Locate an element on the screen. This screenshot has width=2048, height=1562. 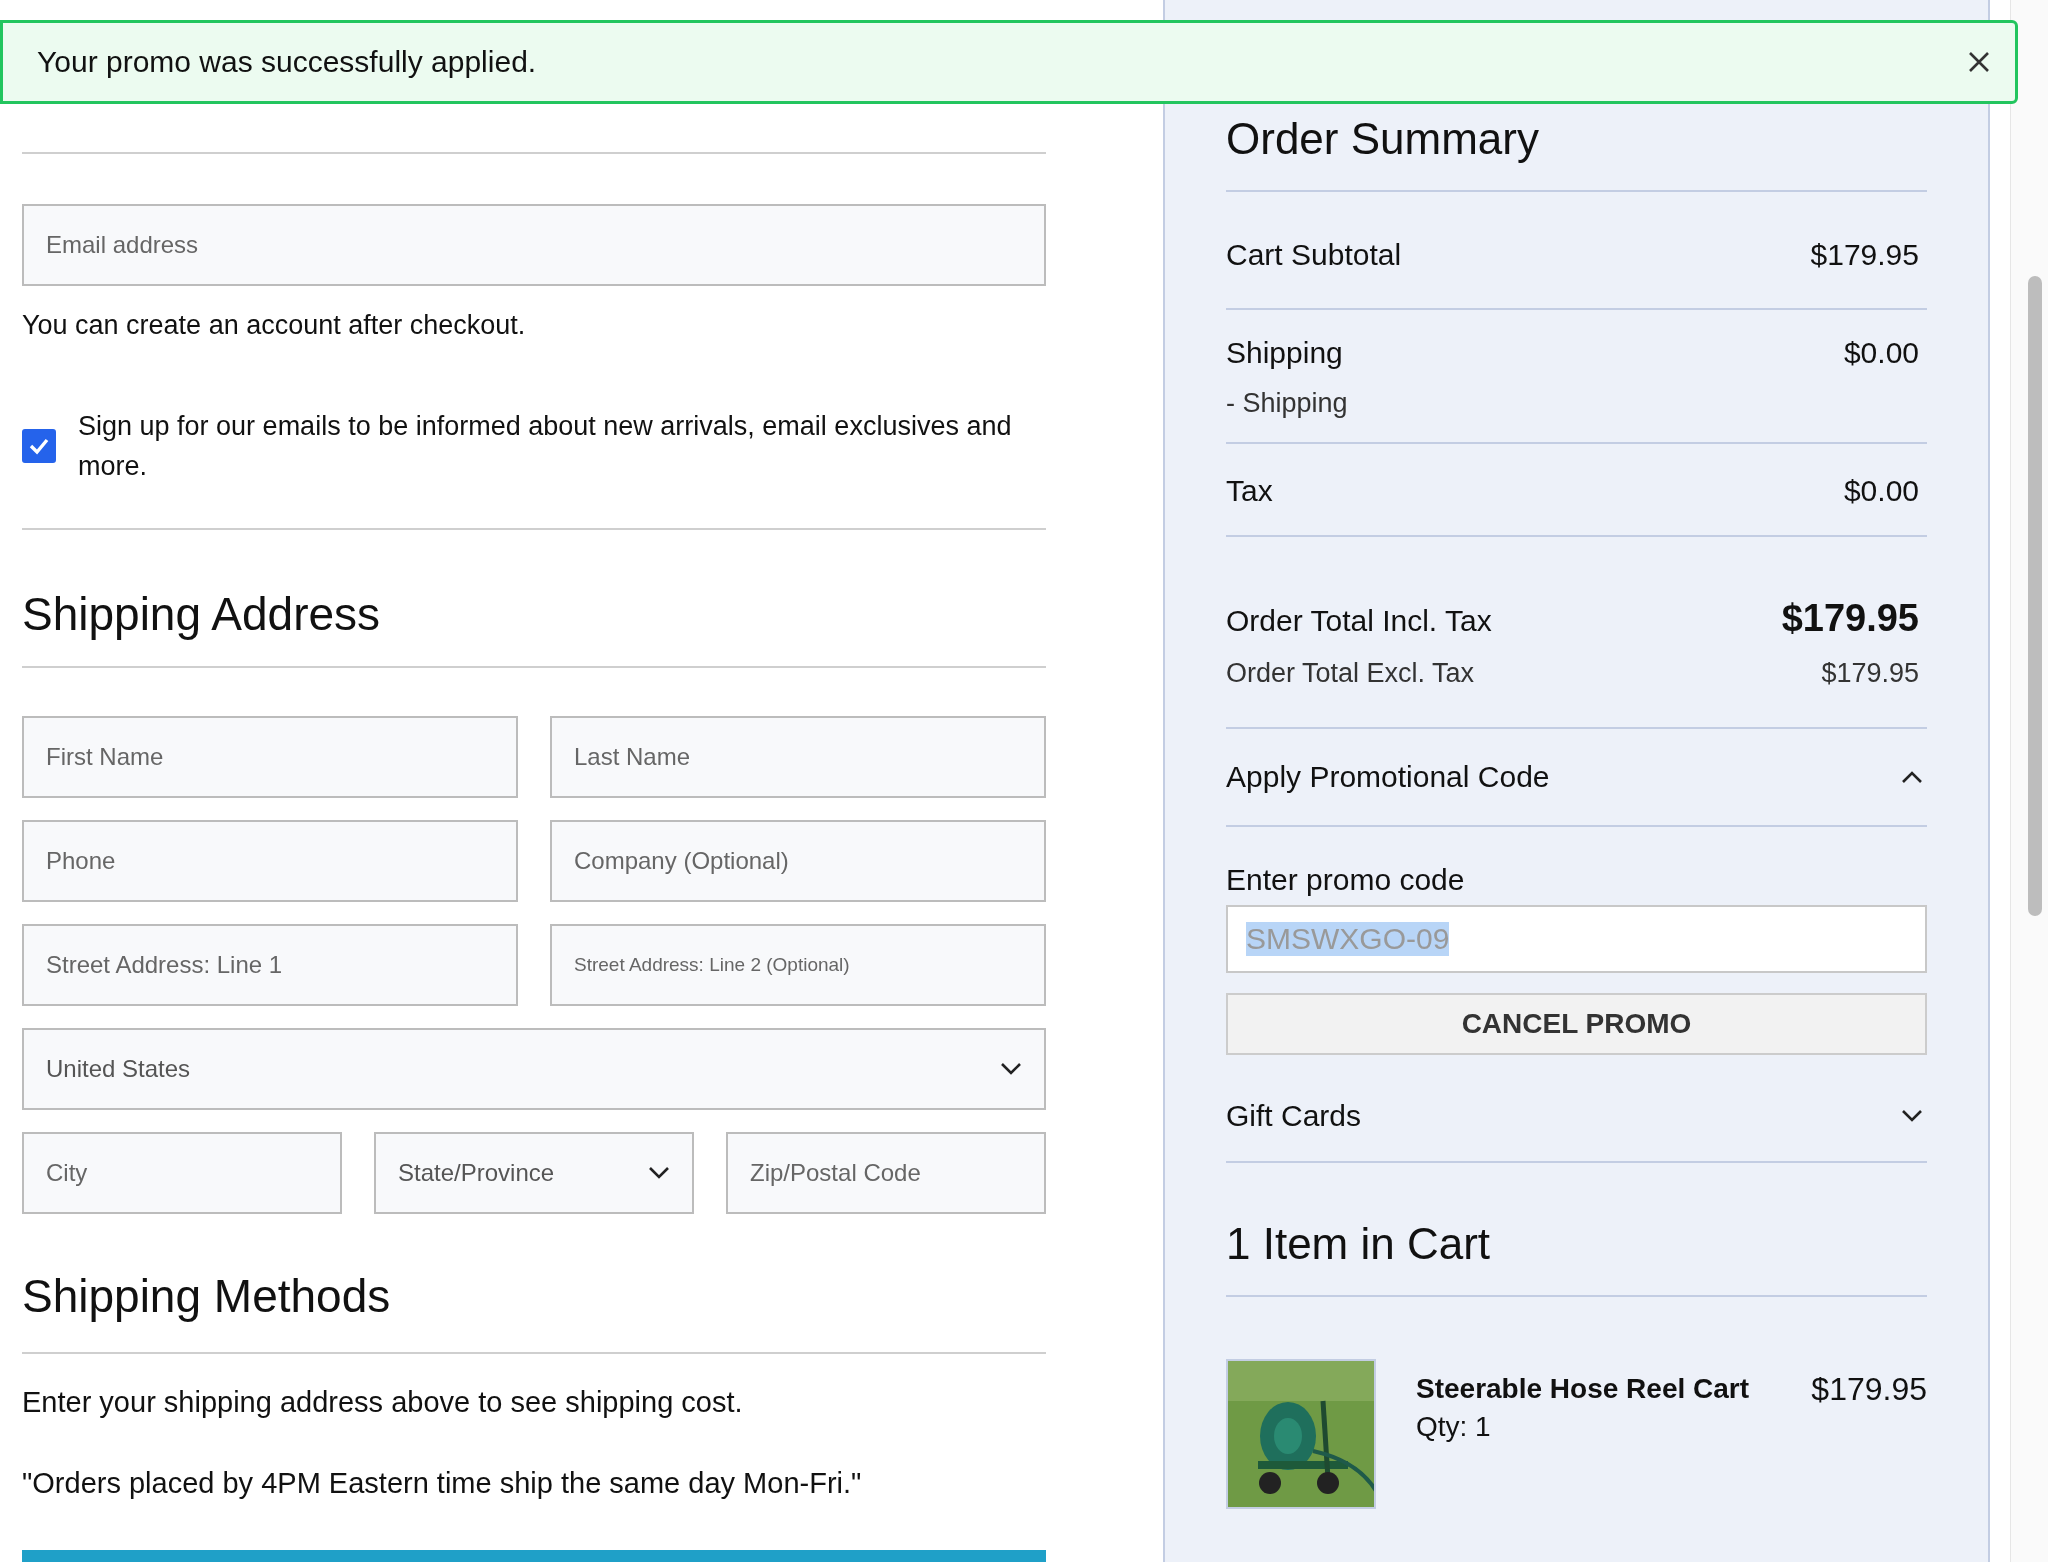
promo-label: Enter promo code is located at coordinates (1346, 880).